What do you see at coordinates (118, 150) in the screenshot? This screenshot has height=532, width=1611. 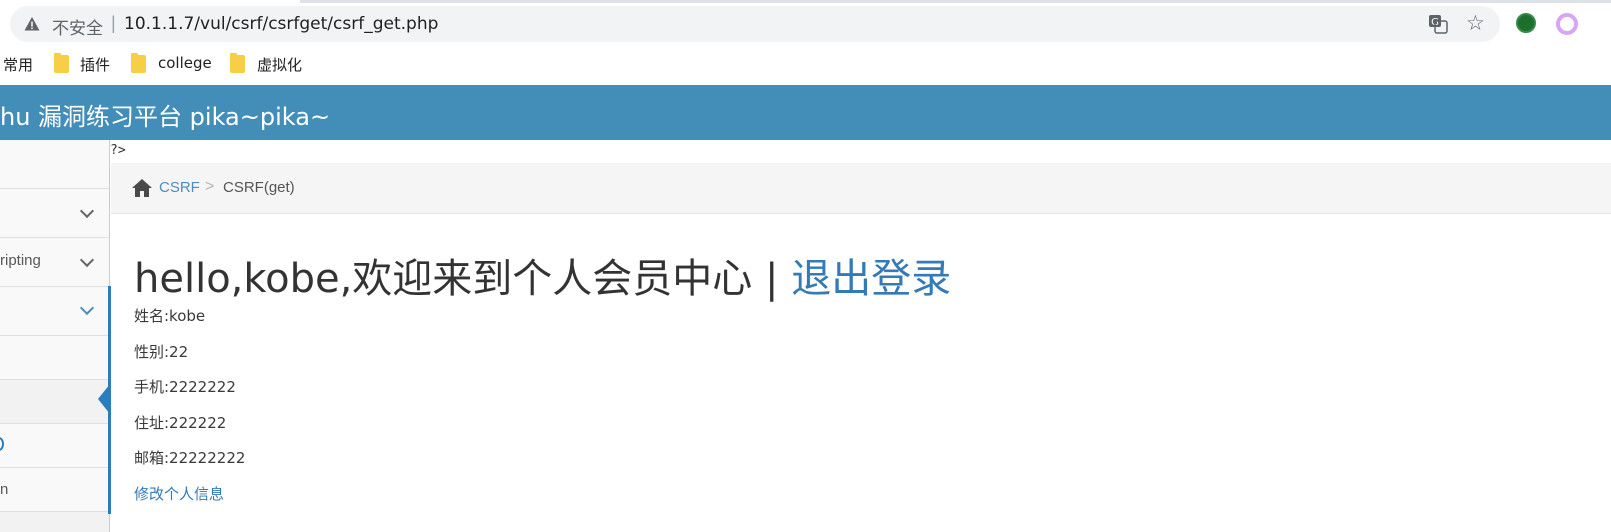 I see `php-artifact-text: ?>` at bounding box center [118, 150].